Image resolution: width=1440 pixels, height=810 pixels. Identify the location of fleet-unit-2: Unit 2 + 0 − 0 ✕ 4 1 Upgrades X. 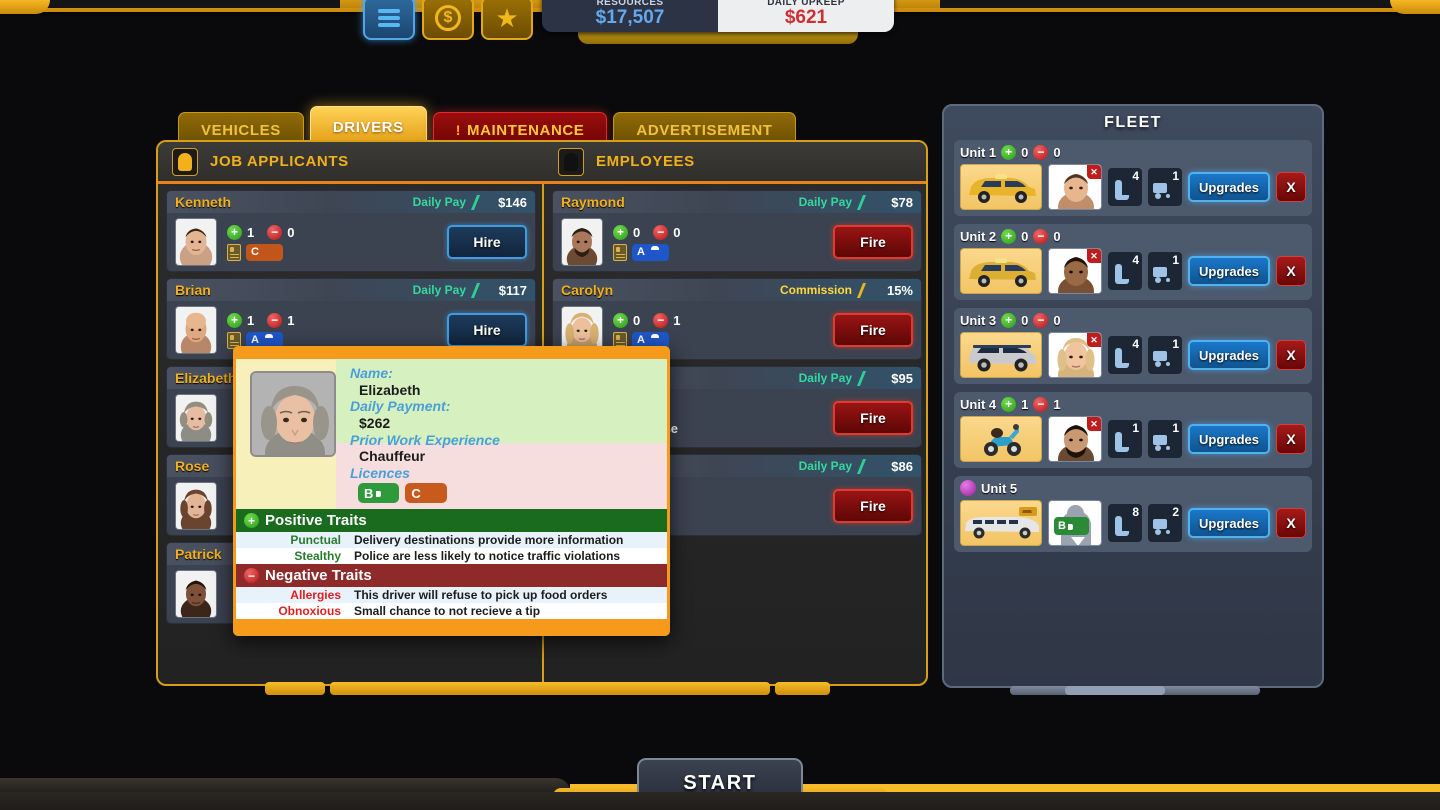
(1133, 262).